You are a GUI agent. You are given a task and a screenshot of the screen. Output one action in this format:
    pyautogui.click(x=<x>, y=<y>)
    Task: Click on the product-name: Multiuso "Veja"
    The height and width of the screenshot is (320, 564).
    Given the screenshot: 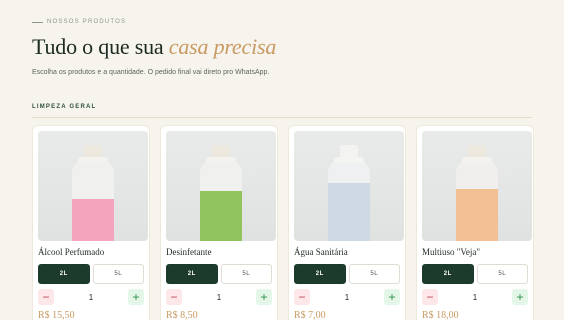 What is the action you would take?
    pyautogui.click(x=451, y=252)
    